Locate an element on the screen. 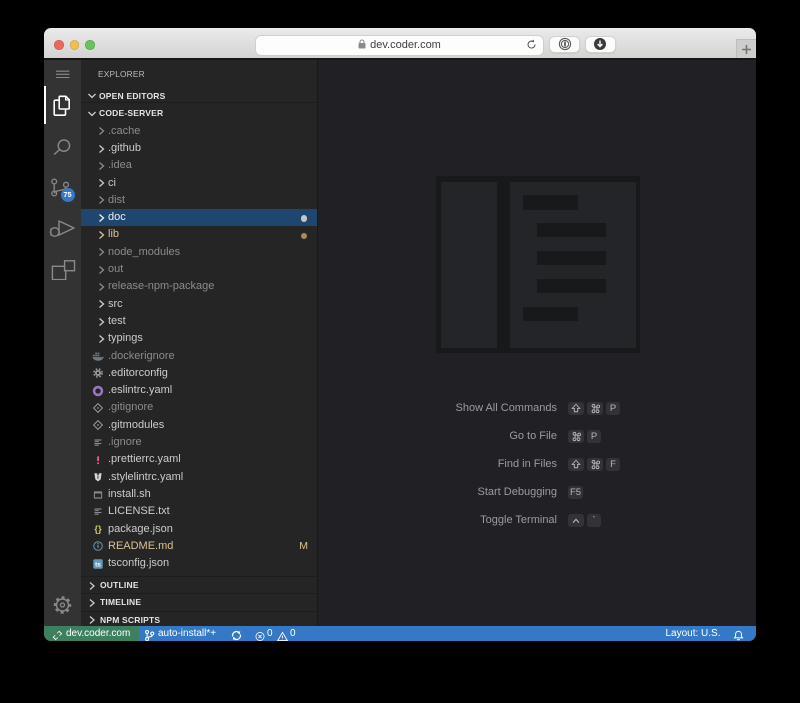 The width and height of the screenshot is (800, 703). svg-text: ts is located at coordinates (98, 564).